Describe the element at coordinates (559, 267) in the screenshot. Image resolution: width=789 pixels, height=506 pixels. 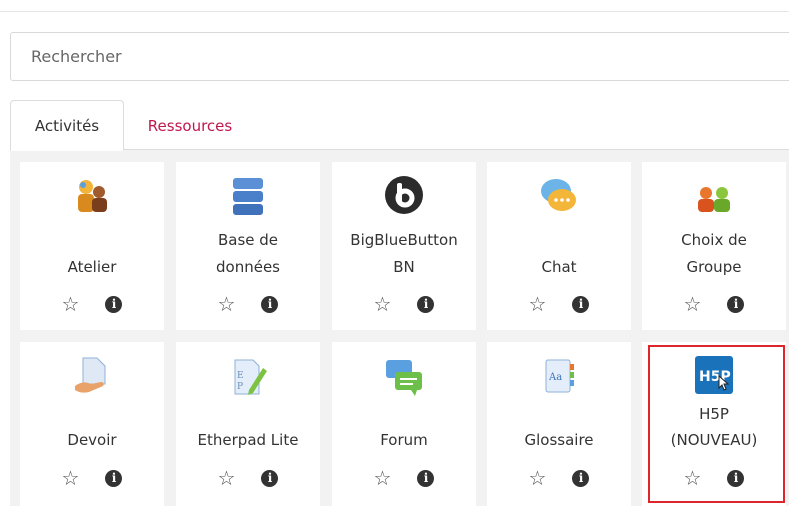
I see `activity-label: Chat` at that location.